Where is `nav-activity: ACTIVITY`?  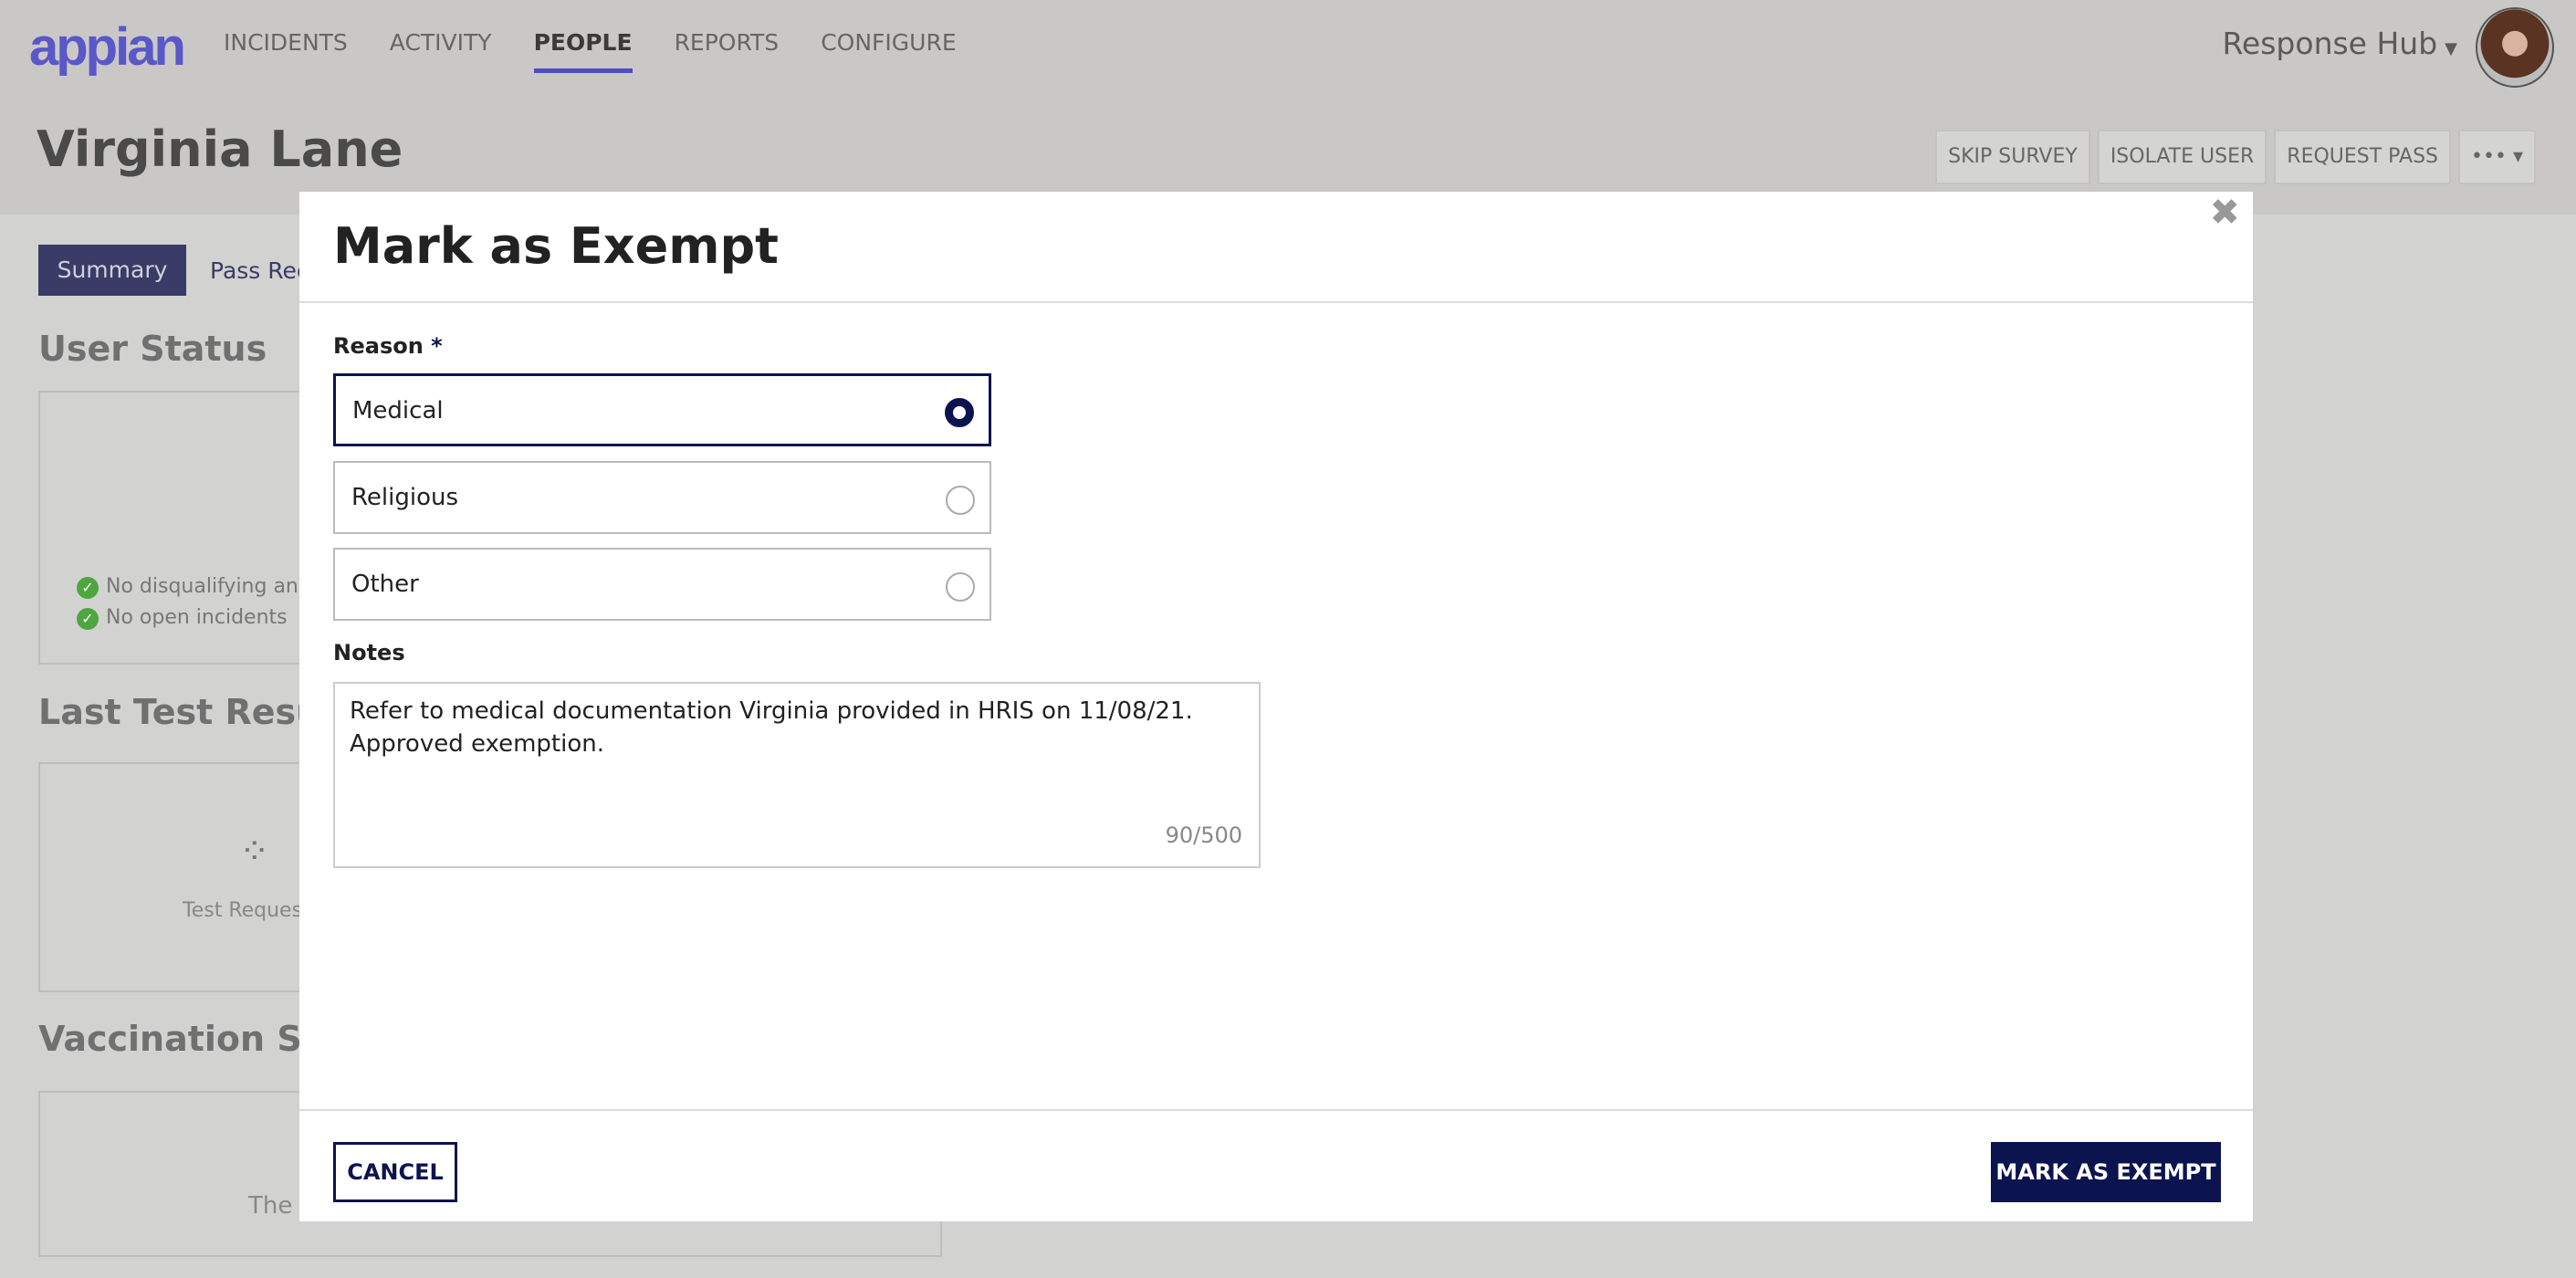 nav-activity: ACTIVITY is located at coordinates (441, 51).